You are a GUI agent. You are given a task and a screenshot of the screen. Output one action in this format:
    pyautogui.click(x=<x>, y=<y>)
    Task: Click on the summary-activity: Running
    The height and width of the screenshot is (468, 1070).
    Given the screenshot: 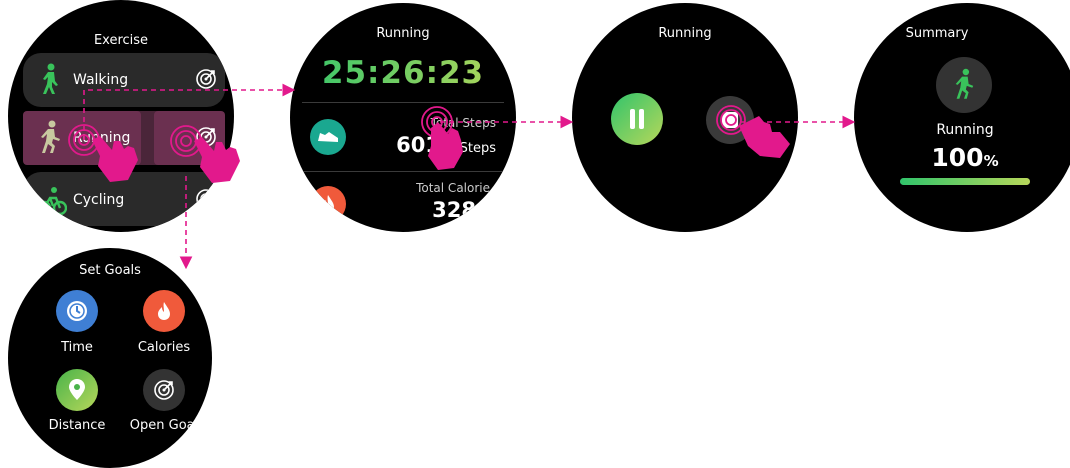 What is the action you would take?
    pyautogui.click(x=965, y=130)
    